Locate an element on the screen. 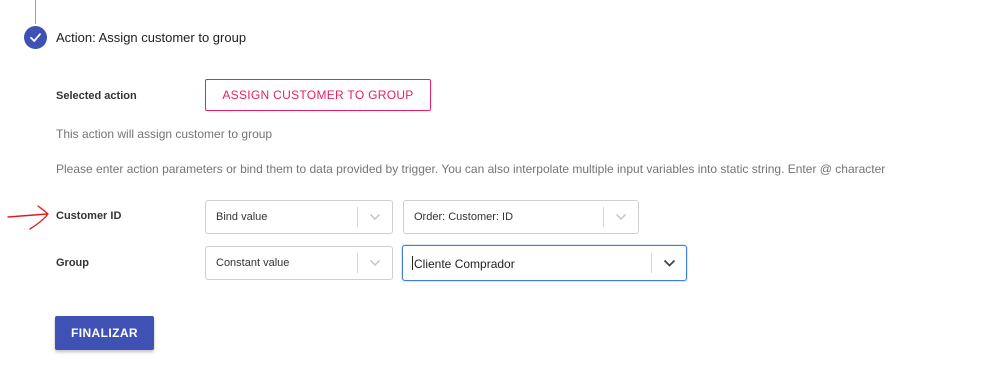 The width and height of the screenshot is (1000, 367). step-status is located at coordinates (35, 37).